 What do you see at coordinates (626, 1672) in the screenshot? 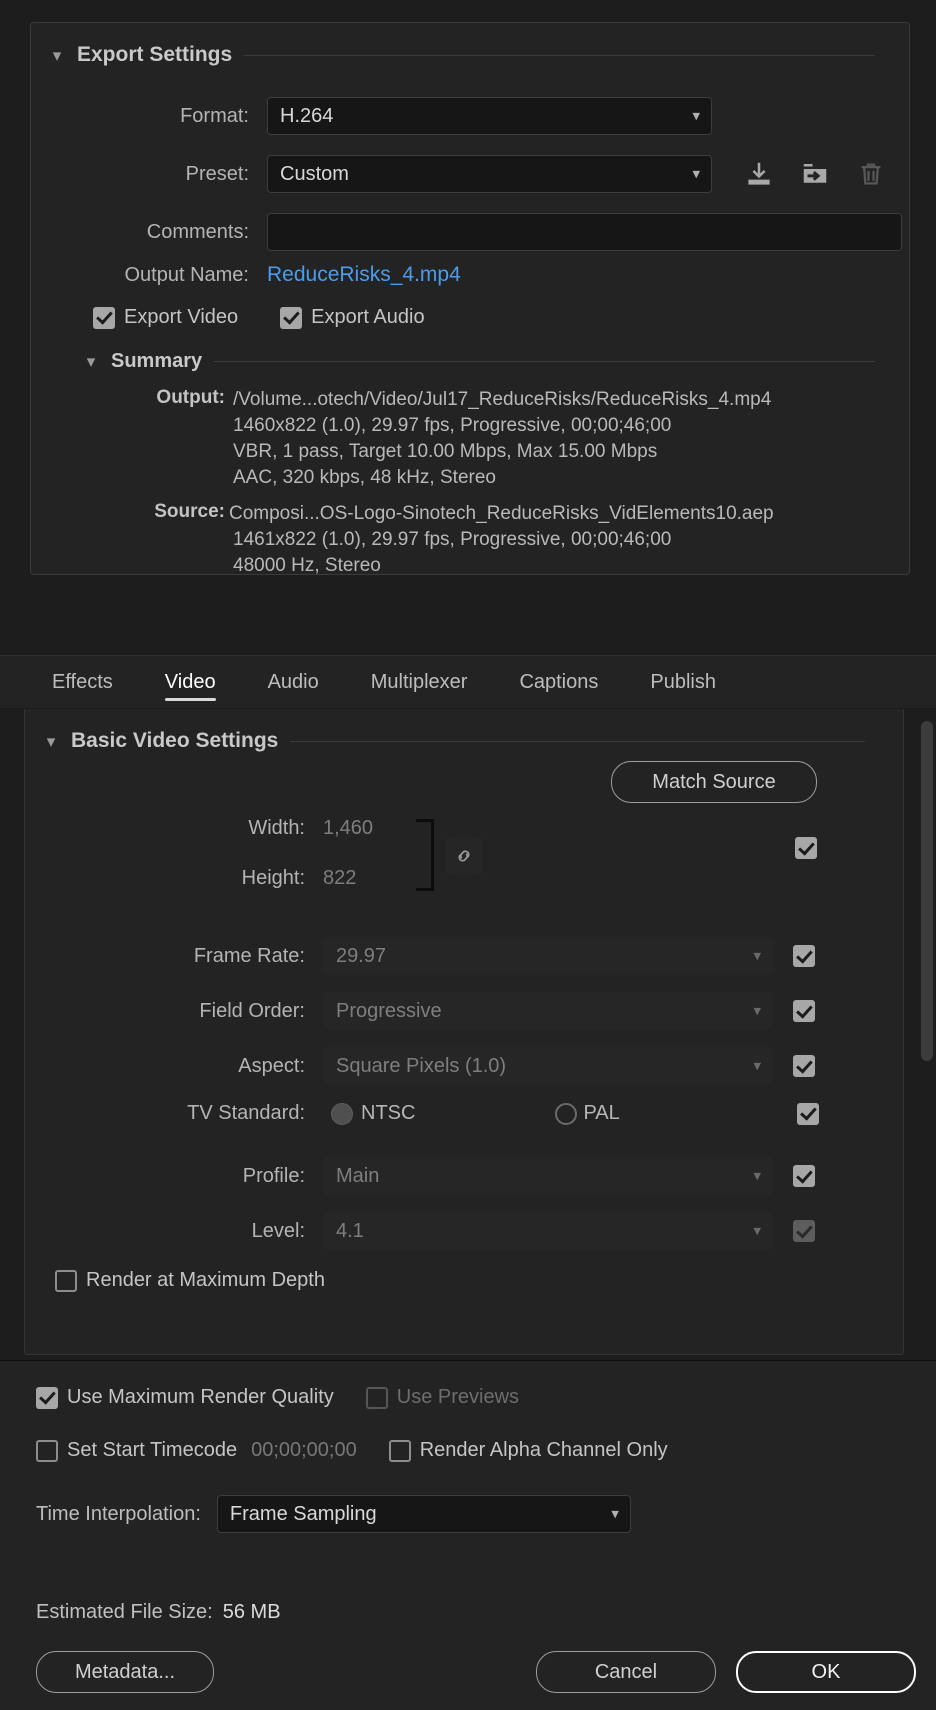
I see `cancel-button: Cancel` at bounding box center [626, 1672].